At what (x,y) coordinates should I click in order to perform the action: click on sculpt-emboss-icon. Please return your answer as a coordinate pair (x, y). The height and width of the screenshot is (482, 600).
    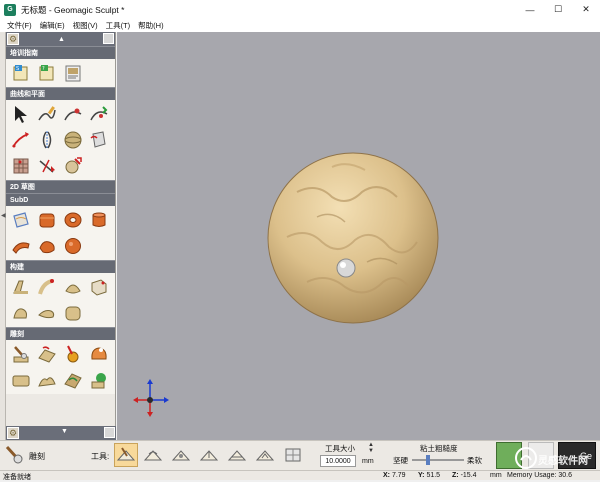
    Looking at the image, I should click on (73, 380).